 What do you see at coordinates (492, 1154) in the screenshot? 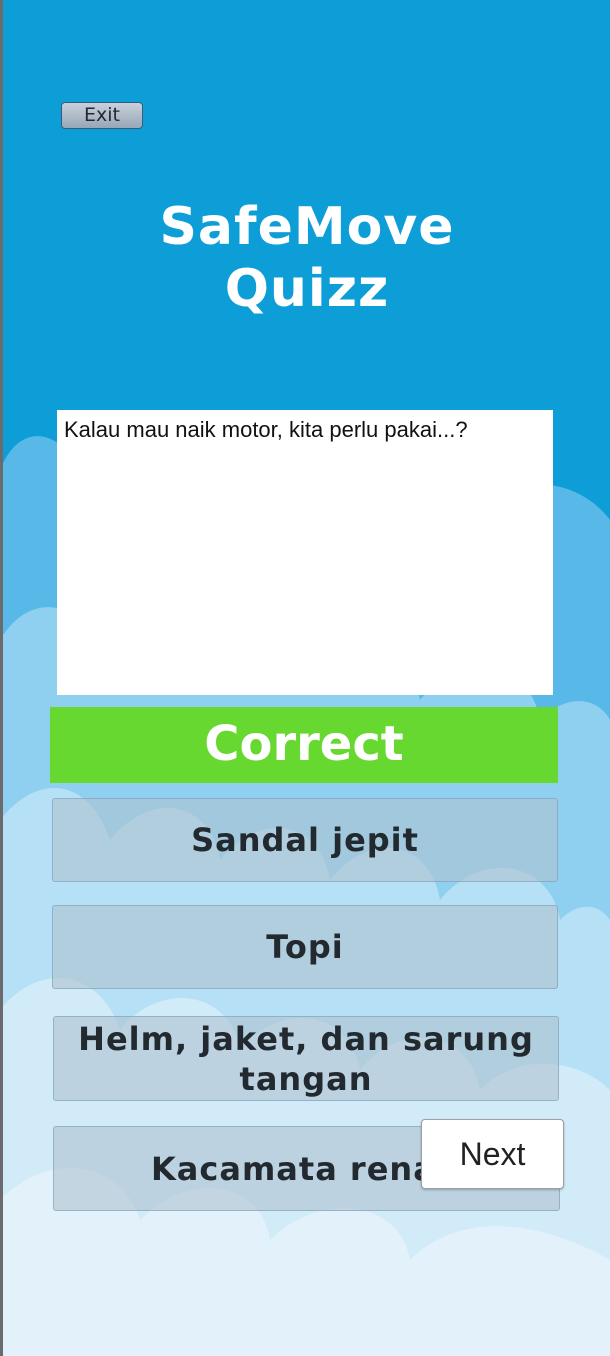
I see `next-button: Next` at bounding box center [492, 1154].